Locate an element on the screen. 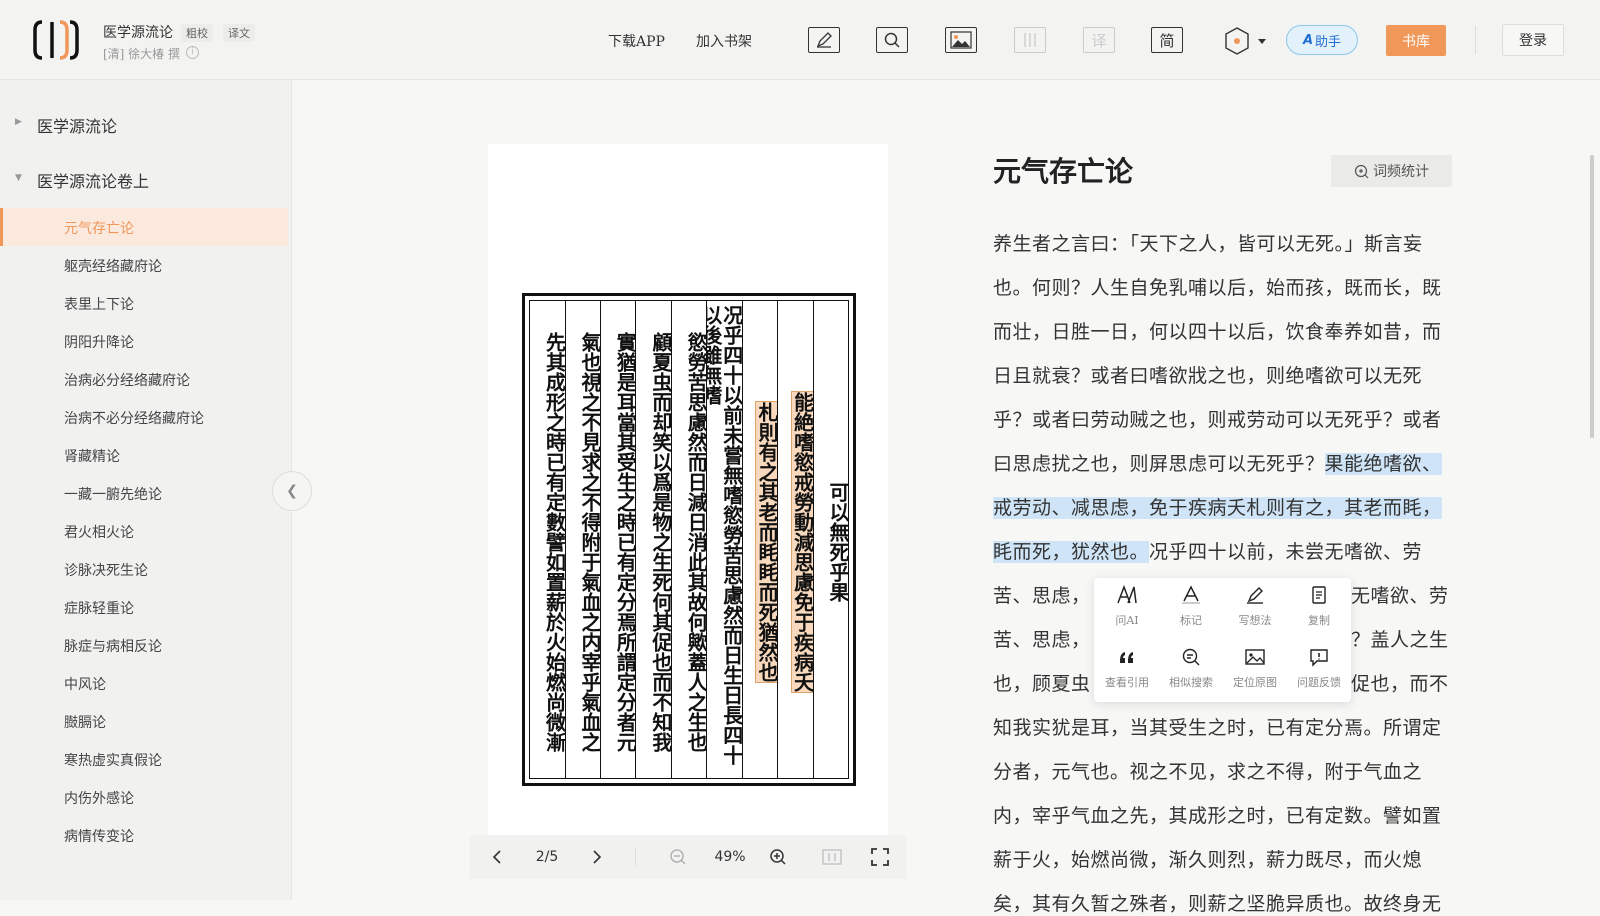 The height and width of the screenshot is (916, 1600). toc-item: 寒热虚实真假论 is located at coordinates (113, 760).